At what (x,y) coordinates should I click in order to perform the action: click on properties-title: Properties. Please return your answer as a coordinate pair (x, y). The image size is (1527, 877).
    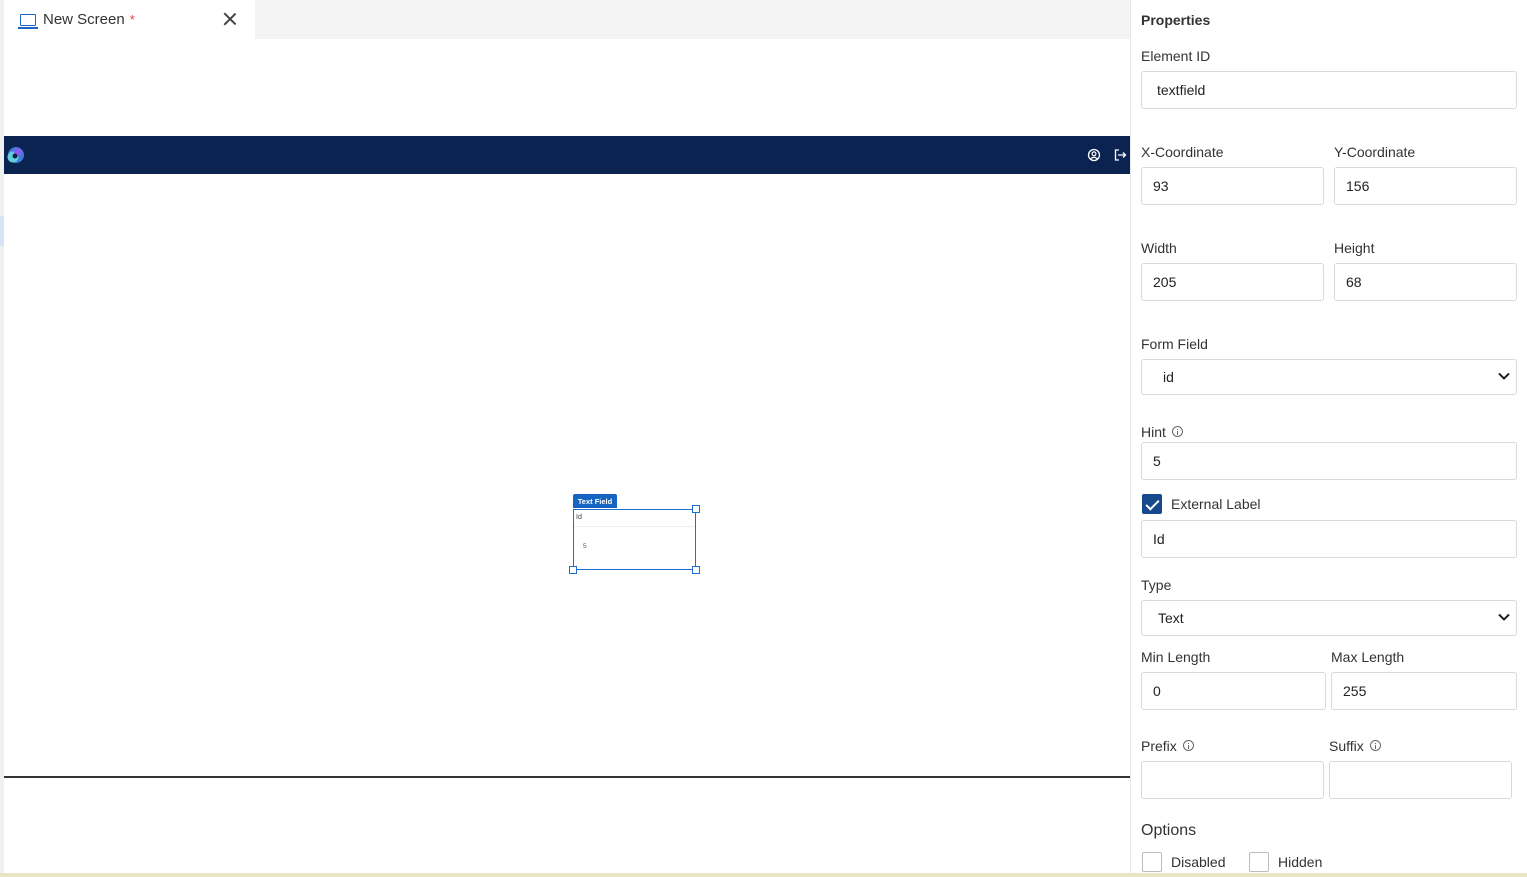
    Looking at the image, I should click on (1176, 20).